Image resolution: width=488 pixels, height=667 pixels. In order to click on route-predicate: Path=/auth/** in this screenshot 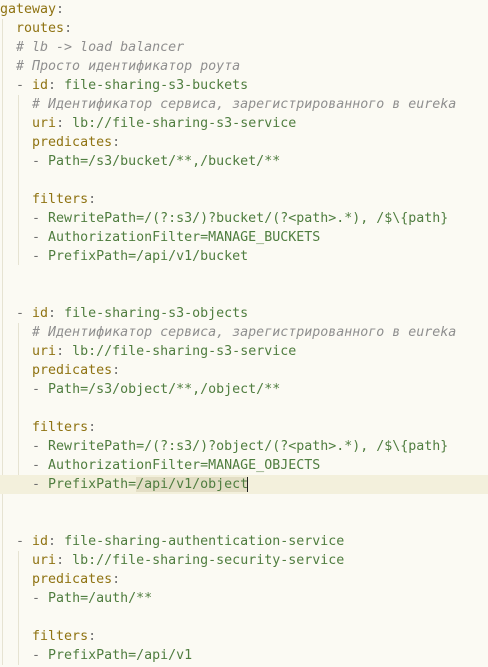, I will do `click(100, 598)`.